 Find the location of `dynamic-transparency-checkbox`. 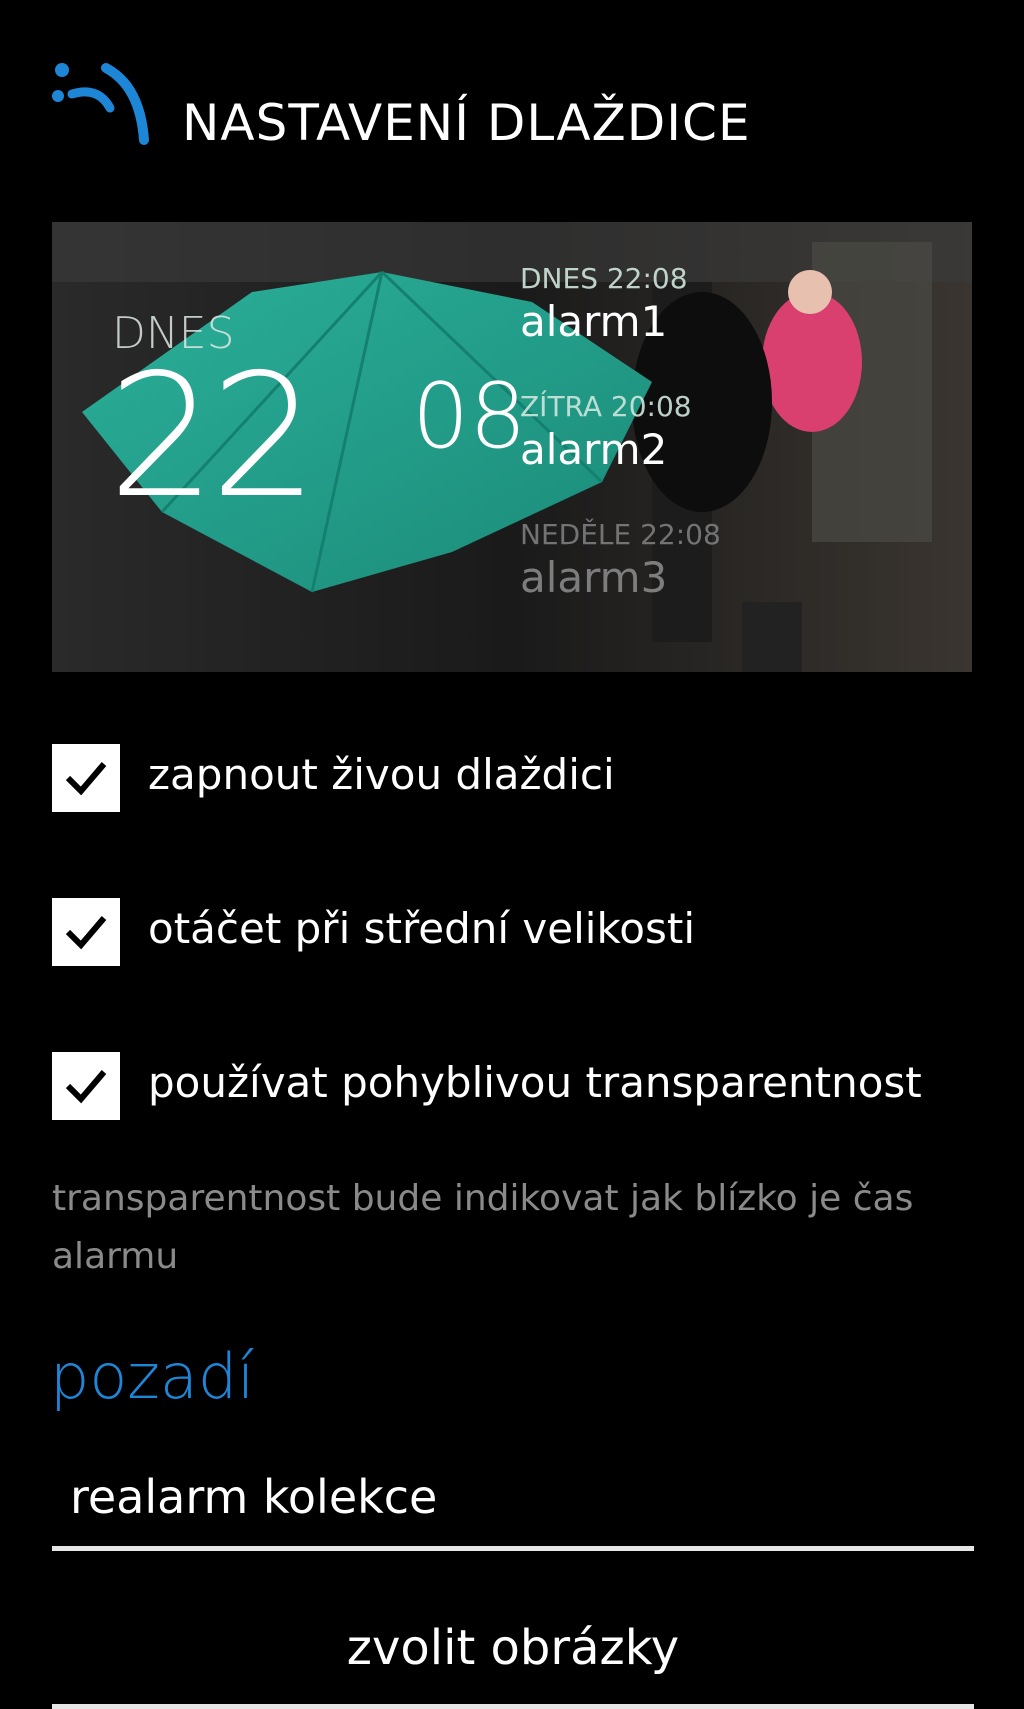

dynamic-transparency-checkbox is located at coordinates (86, 1086).